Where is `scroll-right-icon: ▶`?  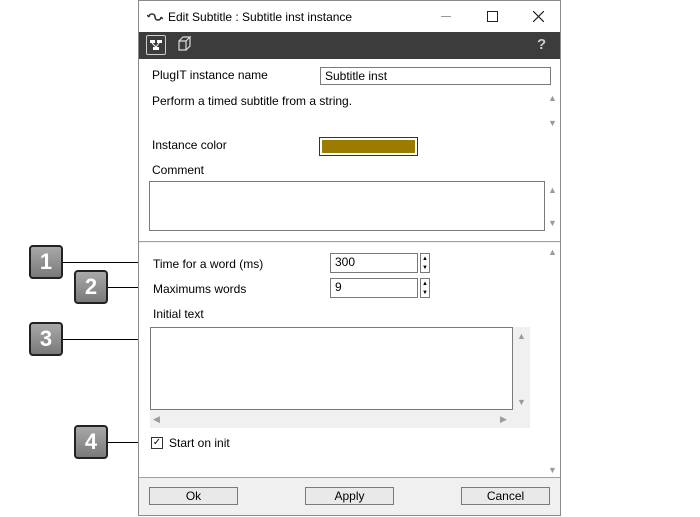 scroll-right-icon: ▶ is located at coordinates (503, 419).